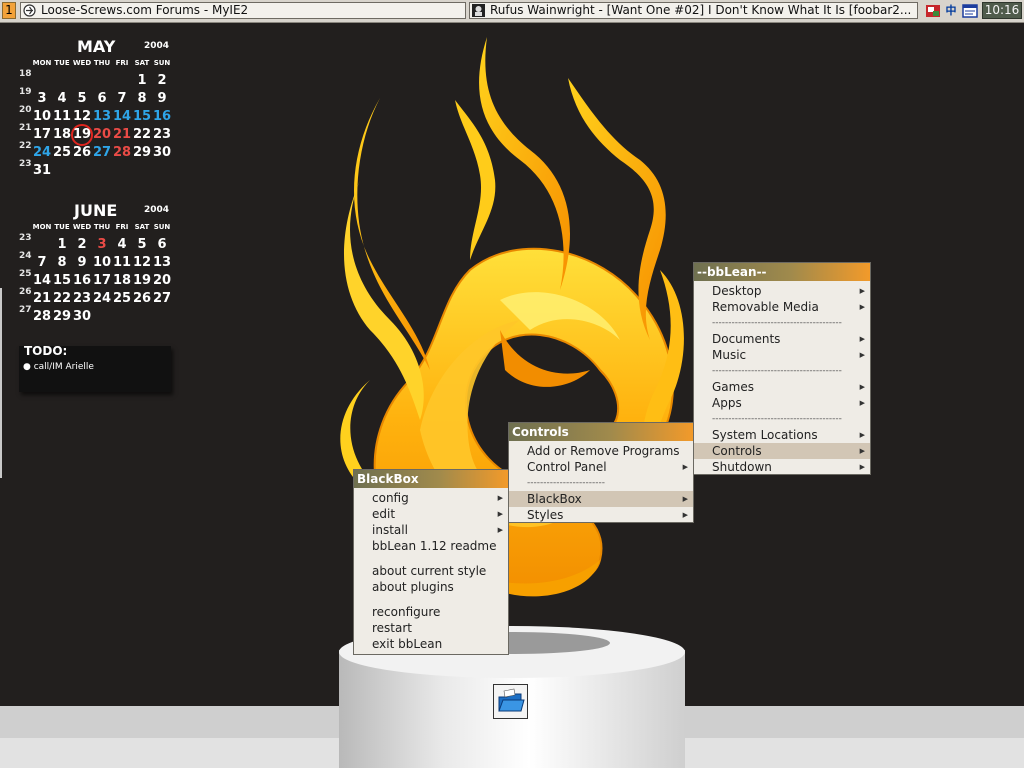 This screenshot has height=768, width=1024. I want to click on calendar-day: 24, so click(102, 298).